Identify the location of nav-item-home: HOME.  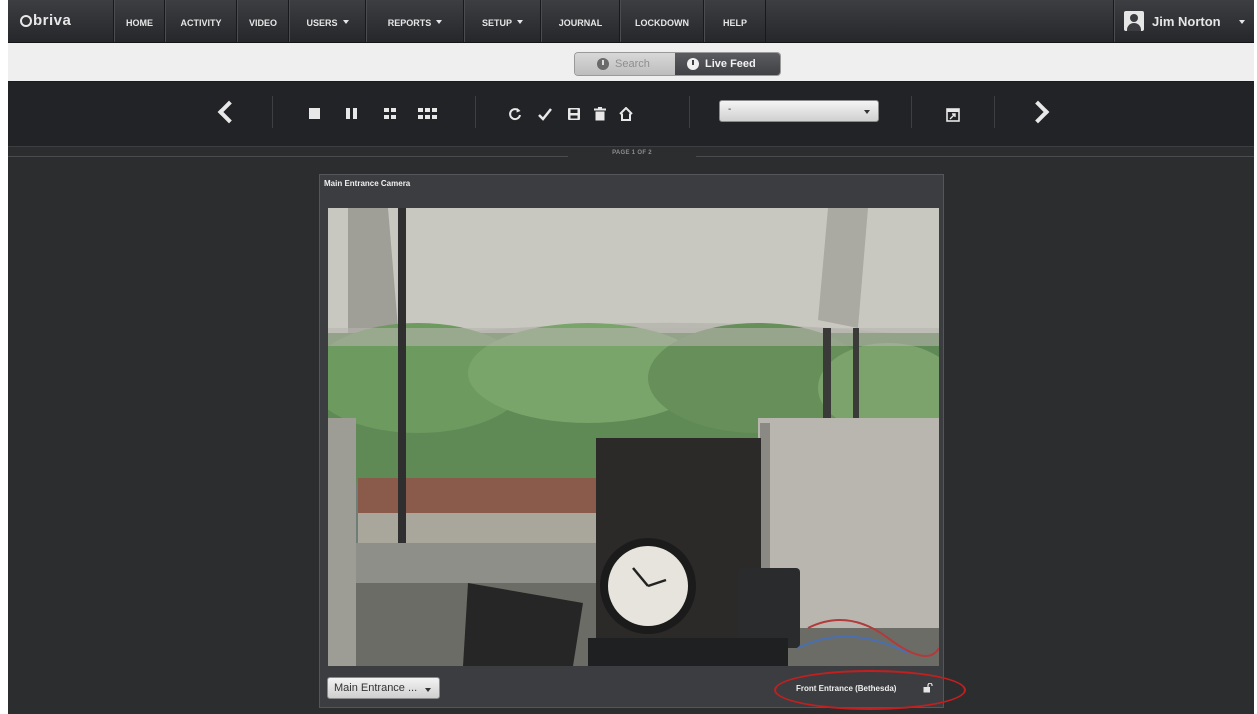
(139, 21).